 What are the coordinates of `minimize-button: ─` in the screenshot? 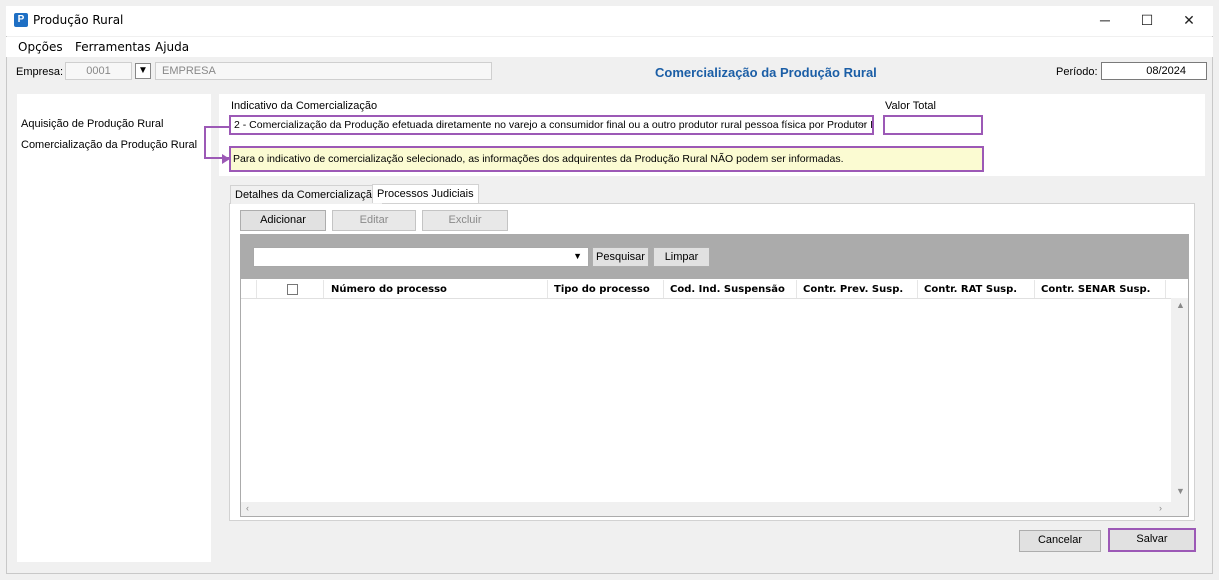 It's located at (1105, 20).